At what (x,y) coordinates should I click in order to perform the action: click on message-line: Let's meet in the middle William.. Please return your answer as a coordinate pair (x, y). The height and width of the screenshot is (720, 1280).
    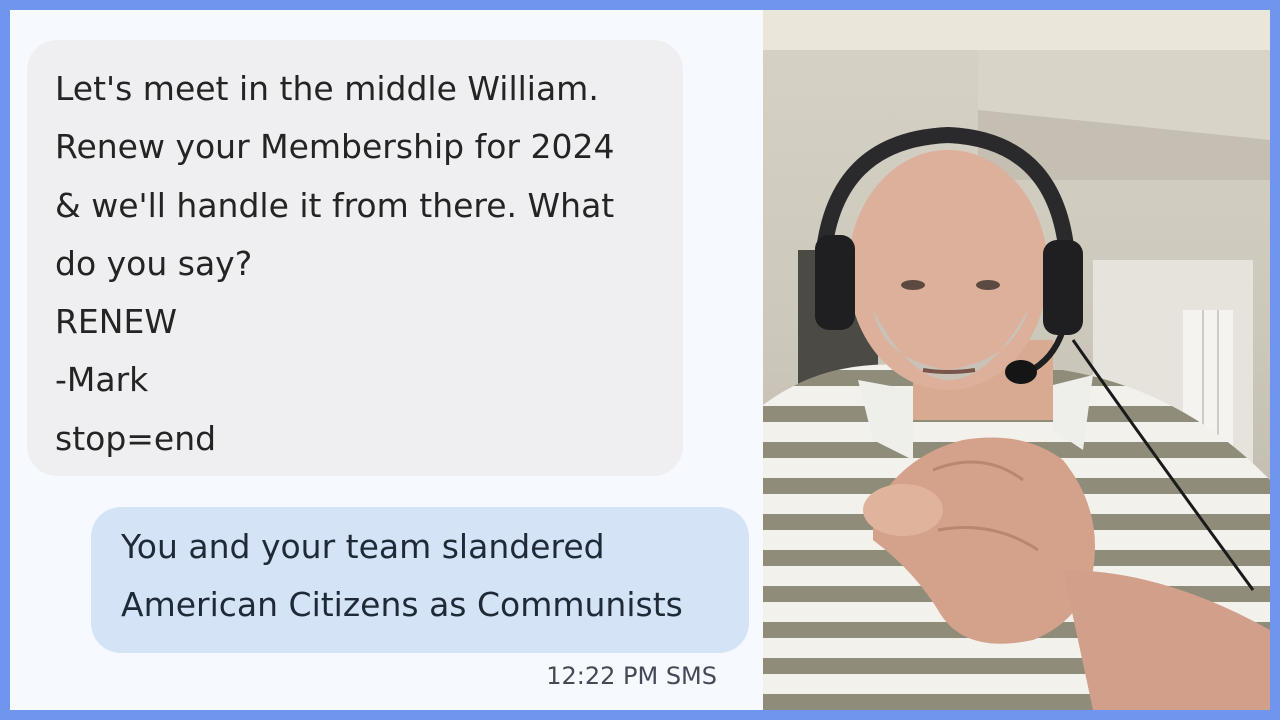
    Looking at the image, I should click on (327, 88).